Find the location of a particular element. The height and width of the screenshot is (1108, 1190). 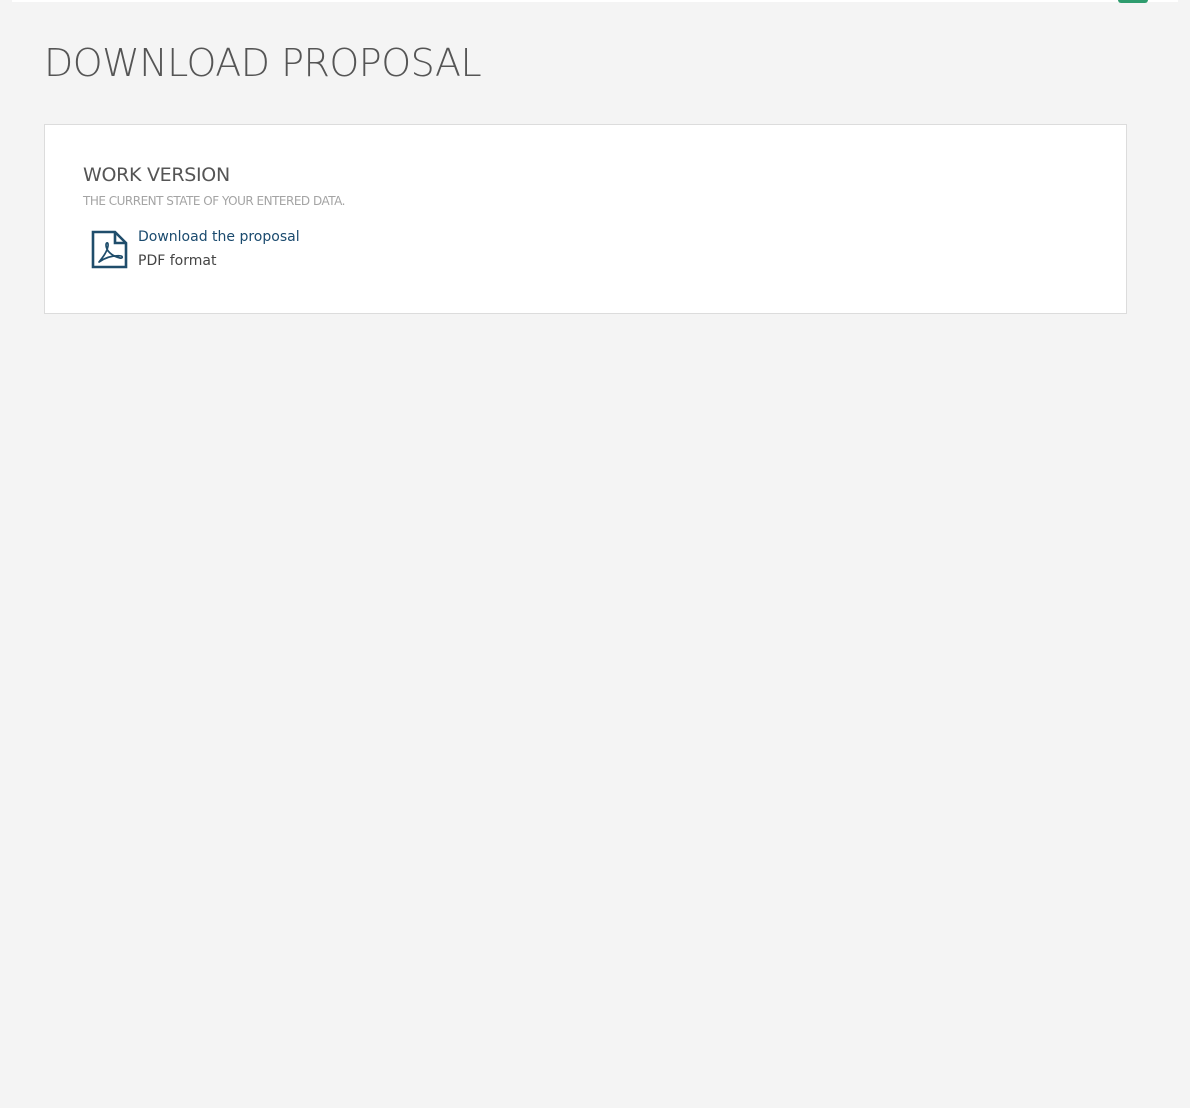

download-format-label: PDF format is located at coordinates (177, 261).